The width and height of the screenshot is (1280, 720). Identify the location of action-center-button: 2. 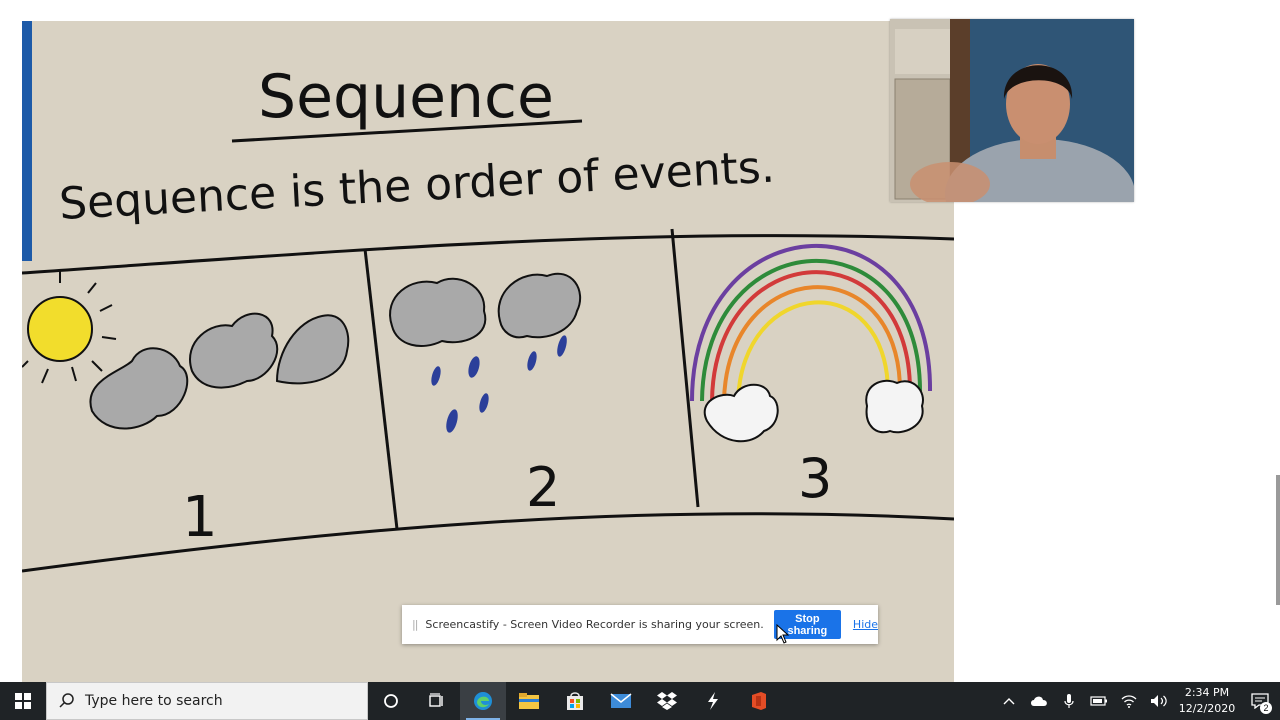
(1260, 701).